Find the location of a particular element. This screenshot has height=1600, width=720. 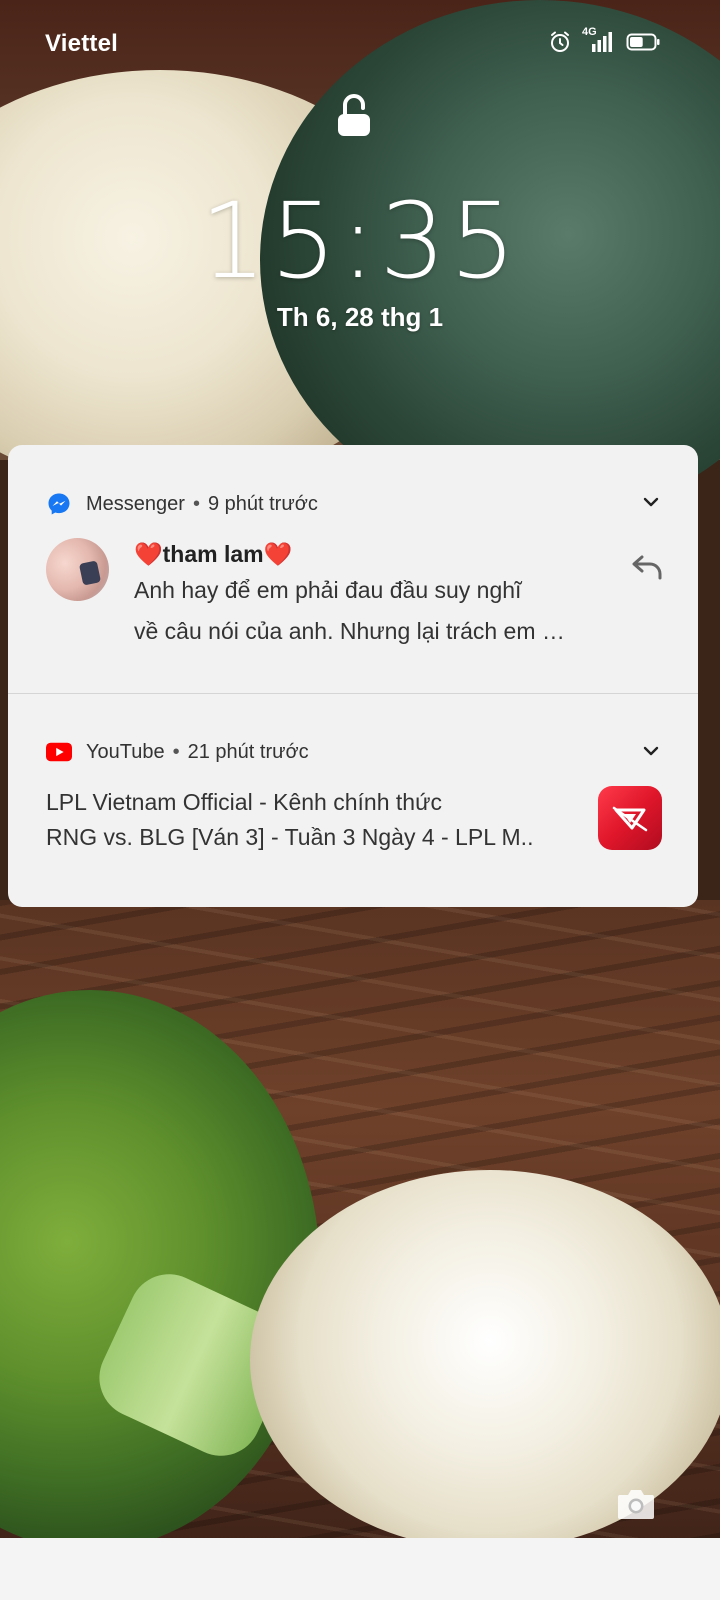

carrier-name: Viettel is located at coordinates (81, 43).